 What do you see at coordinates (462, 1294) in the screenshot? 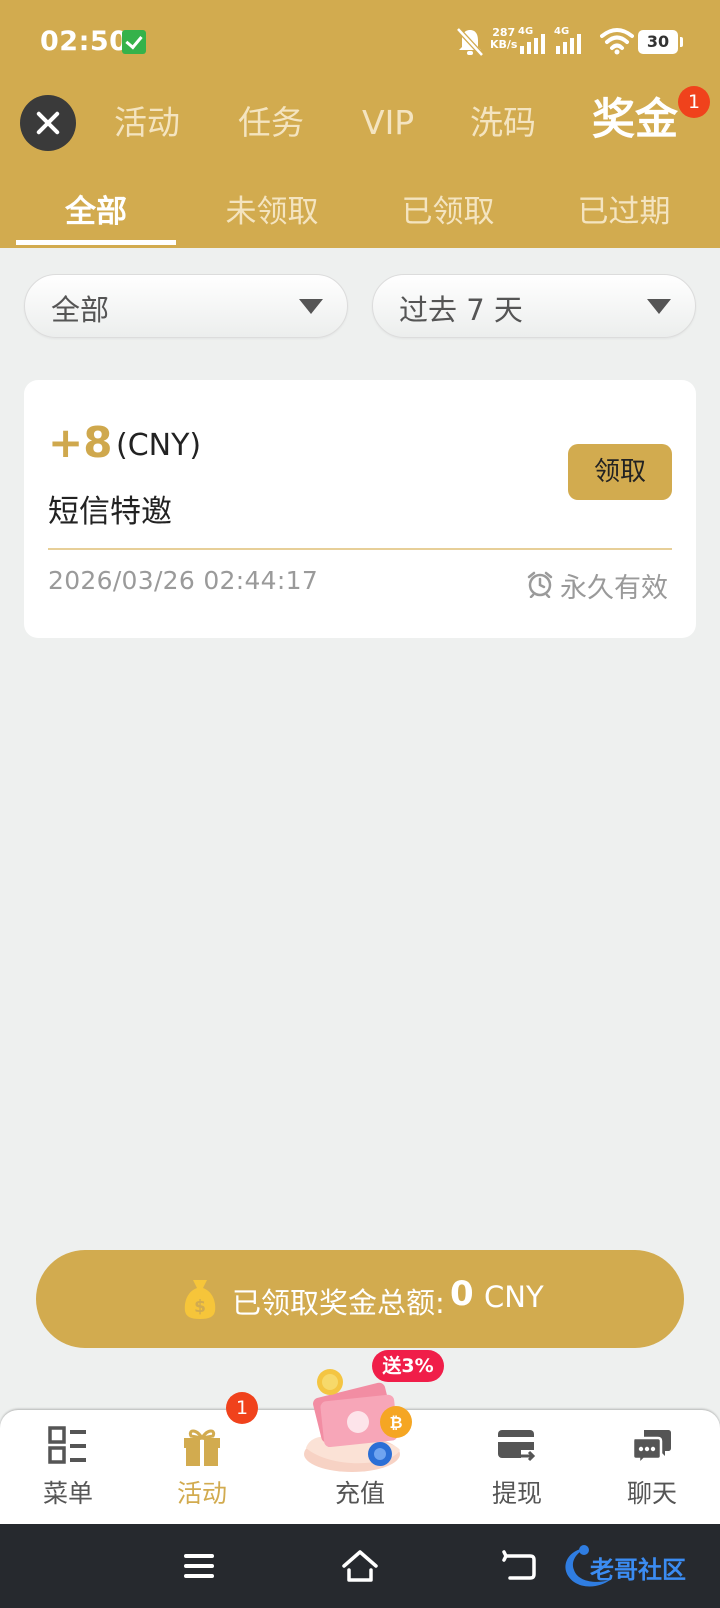
I see `claimed-total-value: 0` at bounding box center [462, 1294].